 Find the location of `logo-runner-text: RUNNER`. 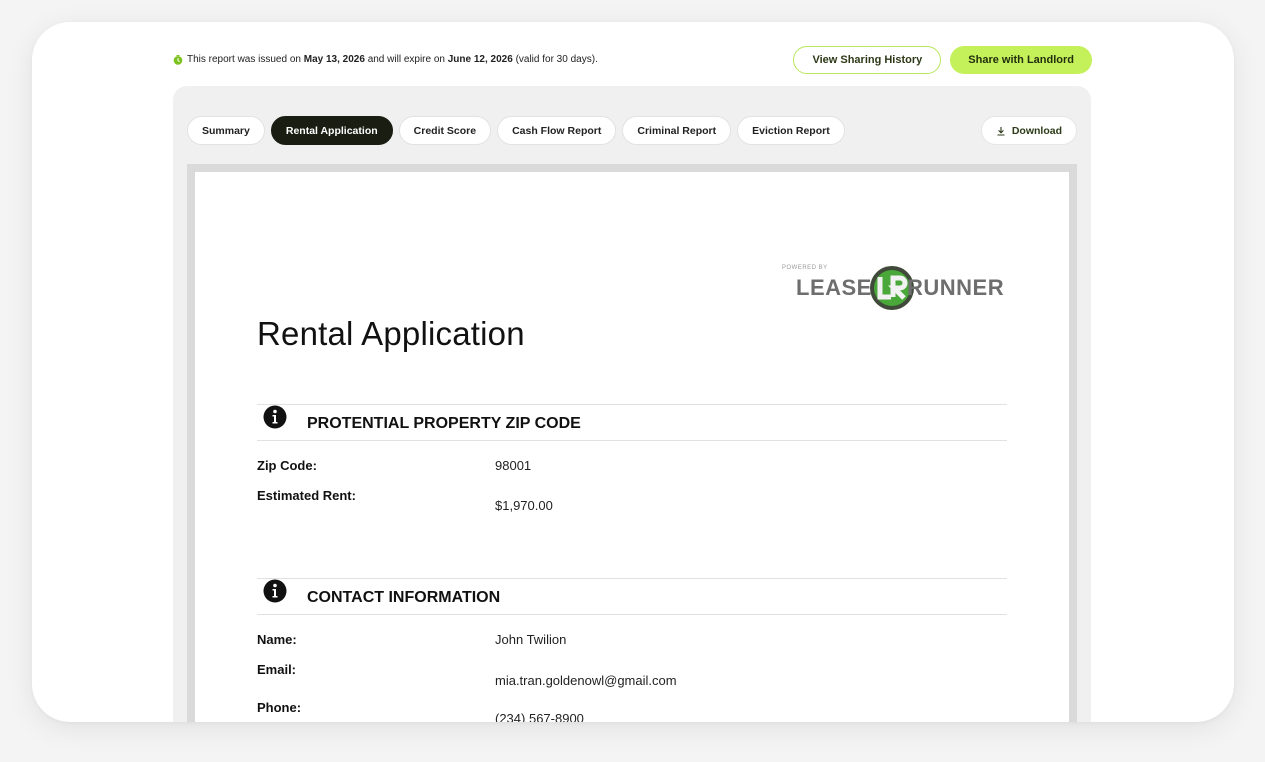

logo-runner-text: RUNNER is located at coordinates (956, 287).